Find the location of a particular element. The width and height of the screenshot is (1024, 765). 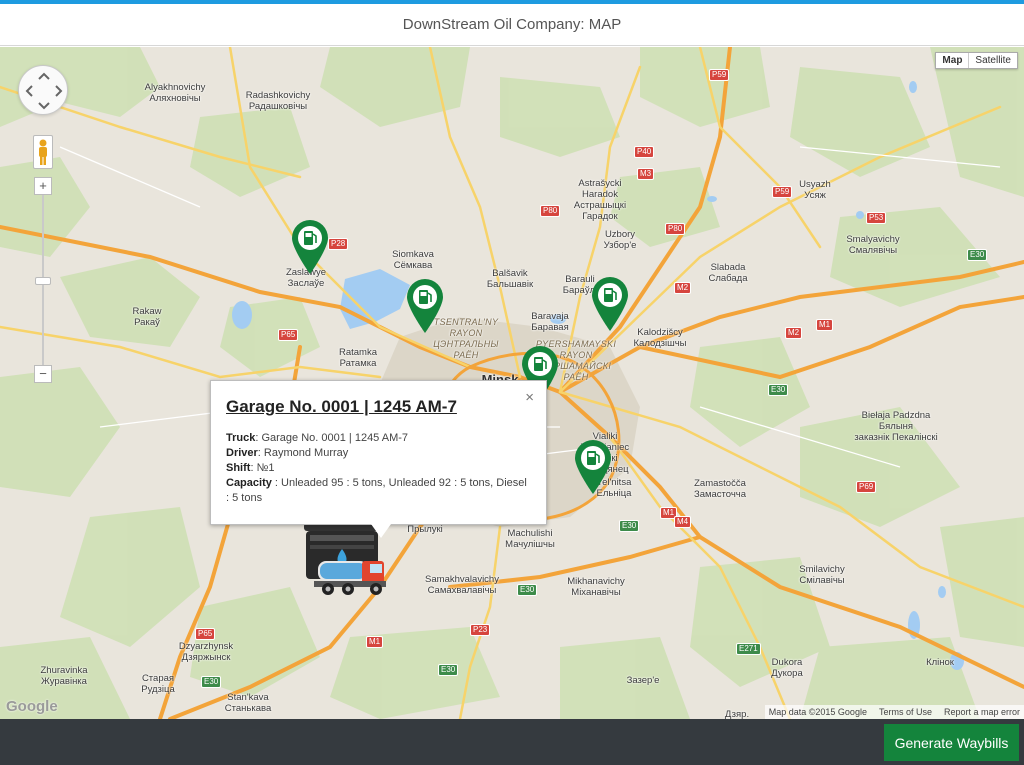

shift-value: : №1 is located at coordinates (262, 468).